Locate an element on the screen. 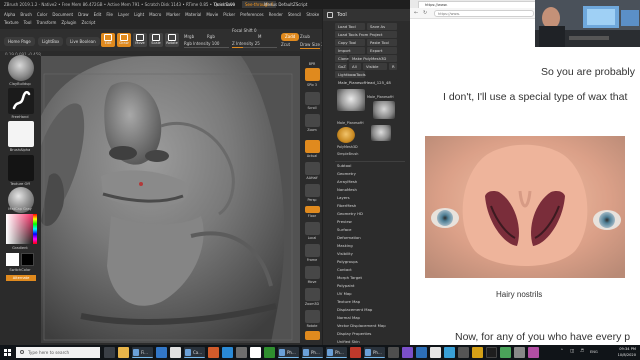 The height and width of the screenshot is (360, 640). file-explorer-icon is located at coordinates (123, 352).